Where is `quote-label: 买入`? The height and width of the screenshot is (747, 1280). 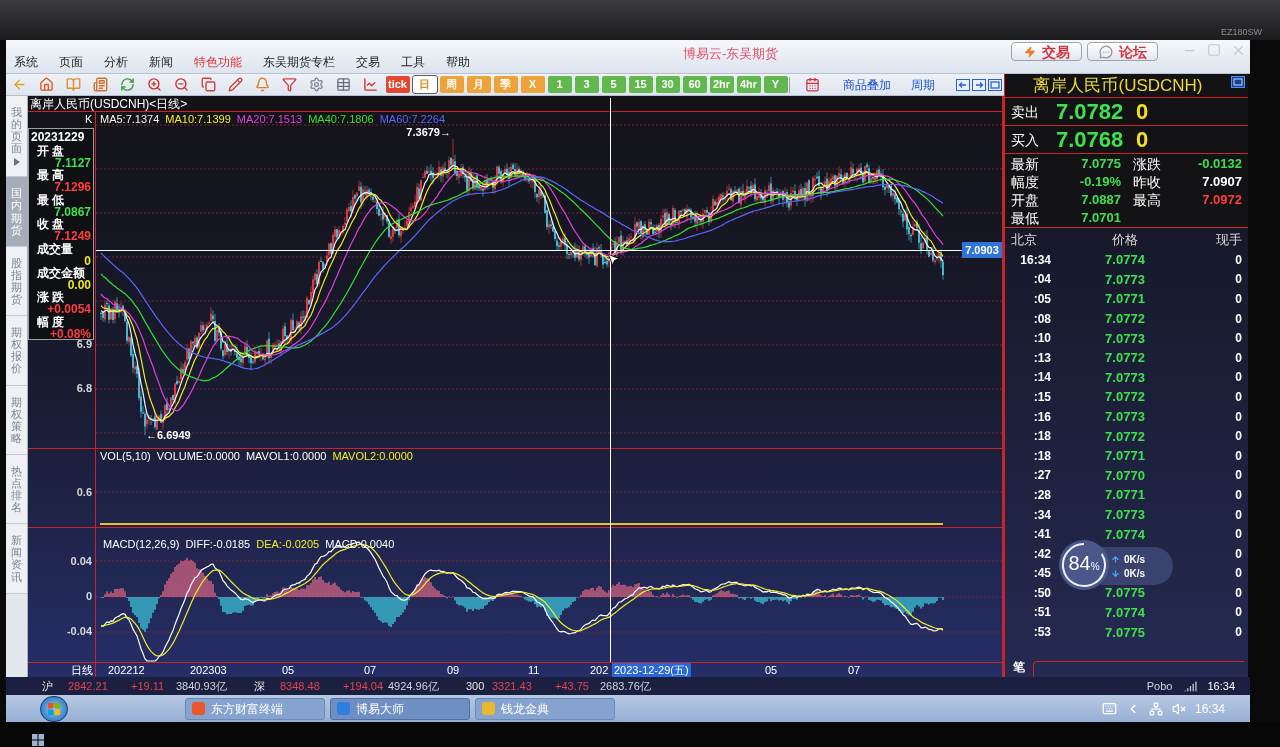
quote-label: 买入 is located at coordinates (1025, 139).